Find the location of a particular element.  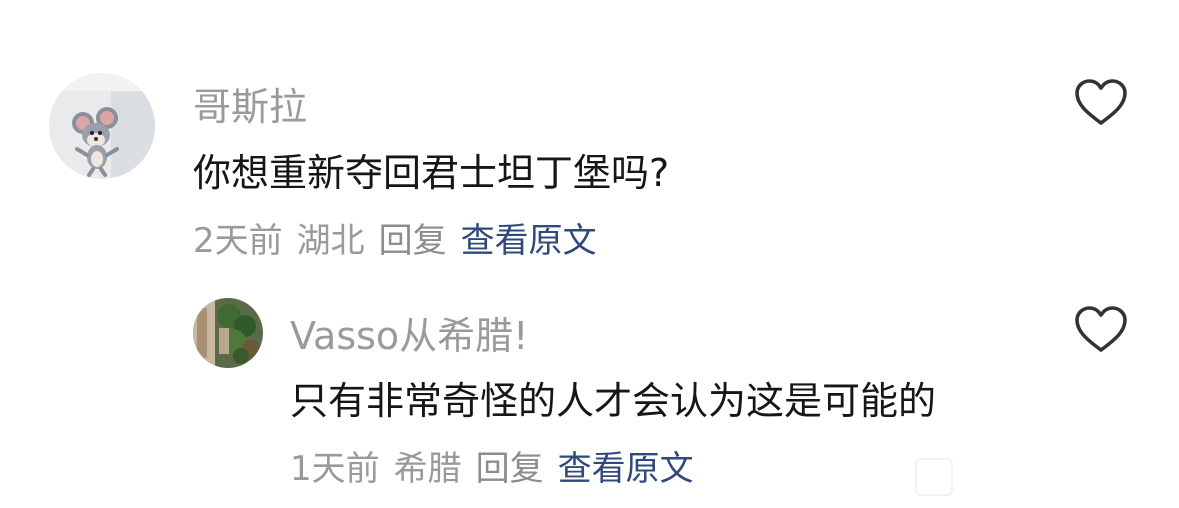

comment-meta: 2天前 湖北 回复 查看原文 is located at coordinates (395, 237).